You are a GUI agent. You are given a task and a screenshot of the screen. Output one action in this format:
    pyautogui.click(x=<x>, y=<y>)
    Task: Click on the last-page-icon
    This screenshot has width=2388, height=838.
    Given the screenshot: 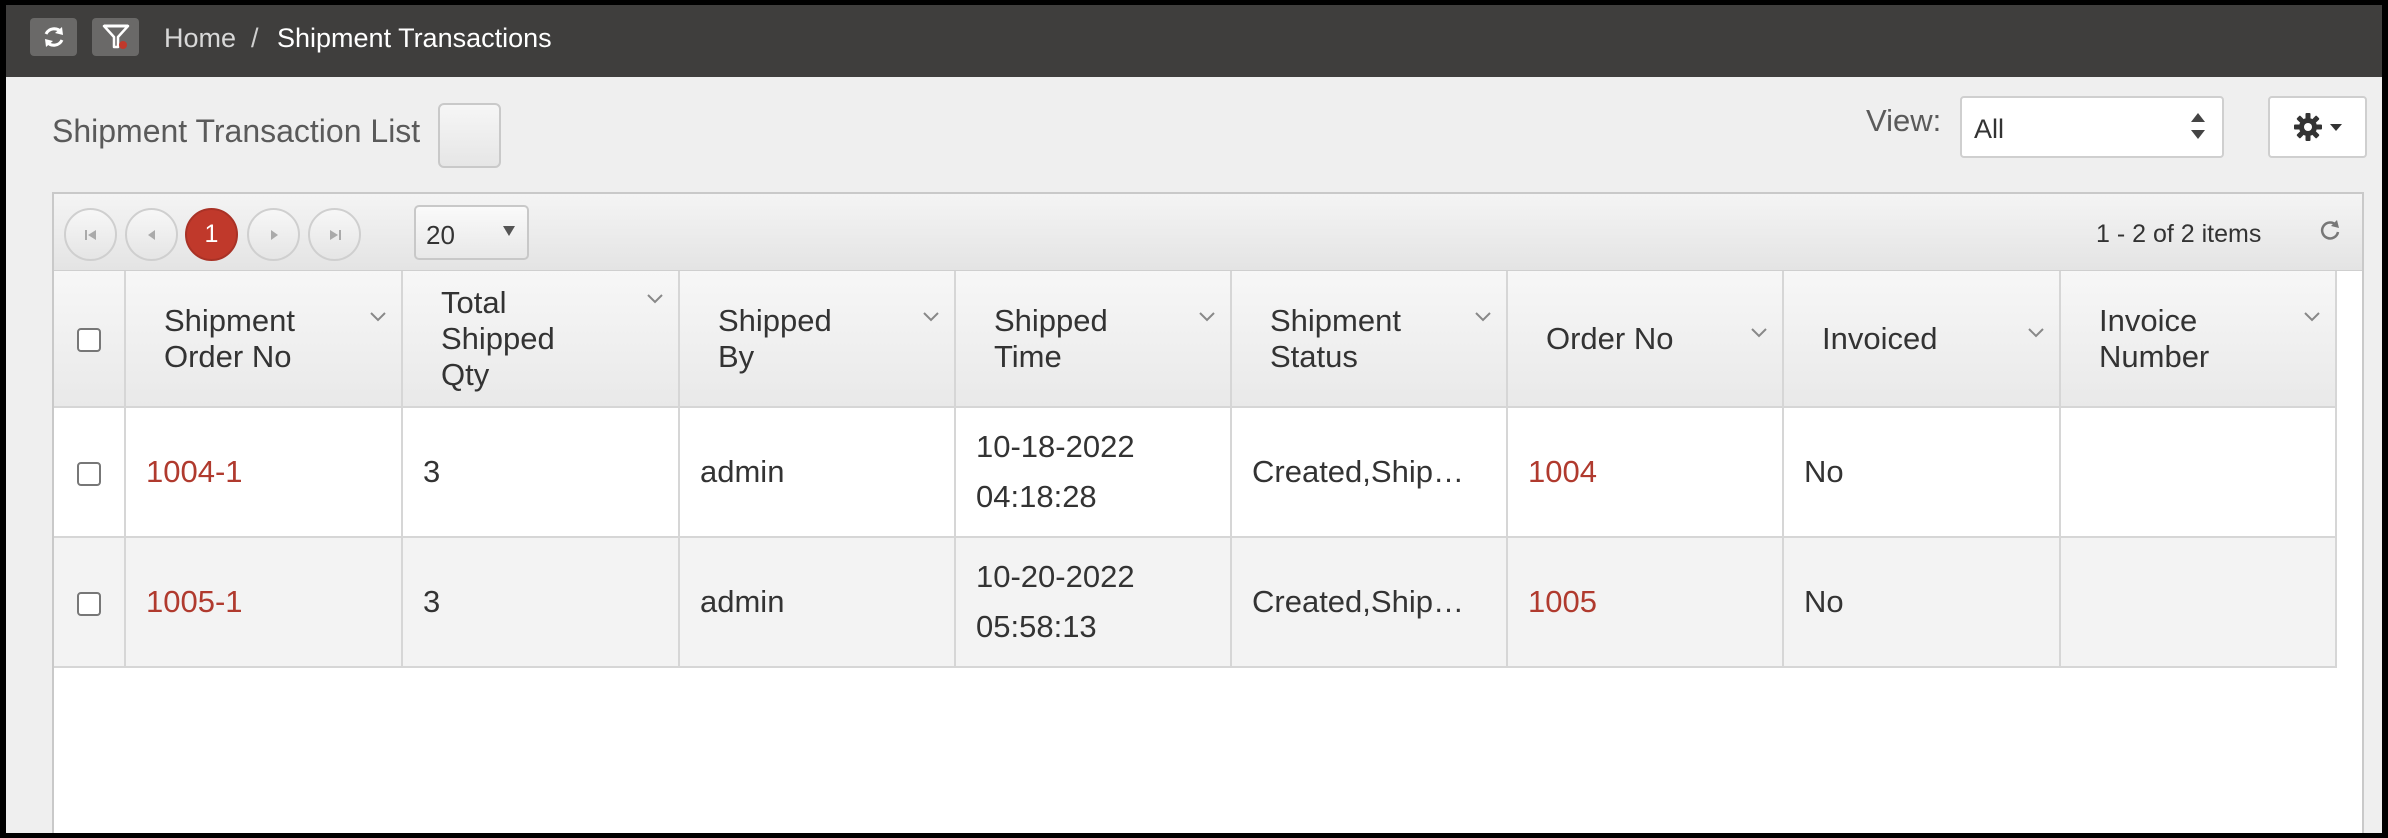 What is the action you would take?
    pyautogui.click(x=335, y=234)
    